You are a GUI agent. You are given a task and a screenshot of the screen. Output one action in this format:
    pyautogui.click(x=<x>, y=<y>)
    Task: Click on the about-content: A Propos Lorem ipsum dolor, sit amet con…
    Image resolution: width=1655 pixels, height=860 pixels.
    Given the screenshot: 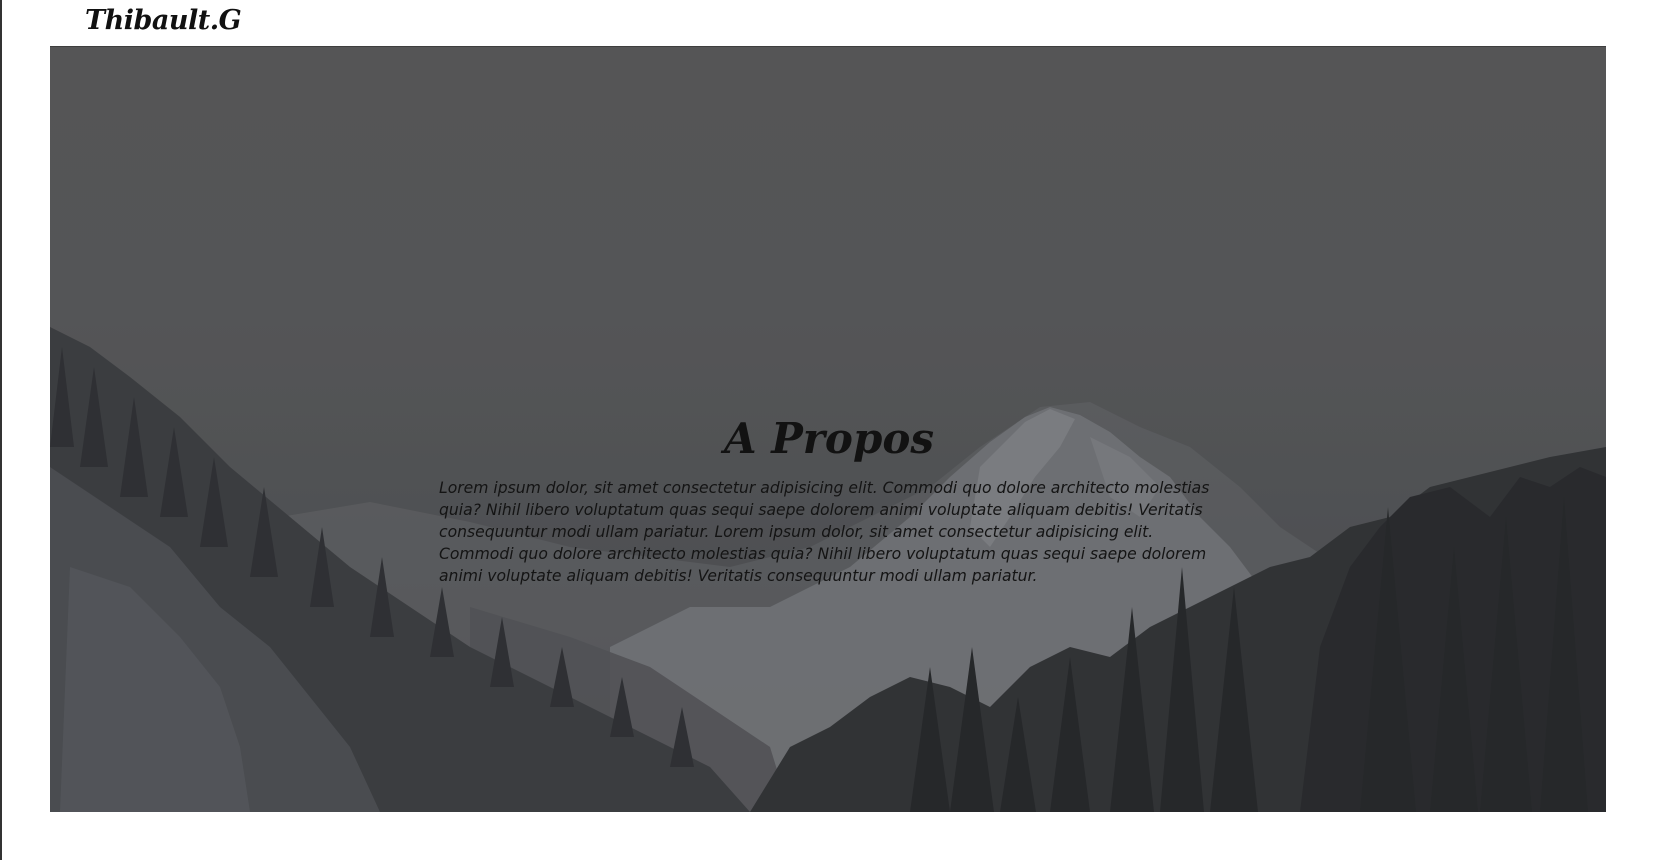 What is the action you would take?
    pyautogui.click(x=829, y=498)
    